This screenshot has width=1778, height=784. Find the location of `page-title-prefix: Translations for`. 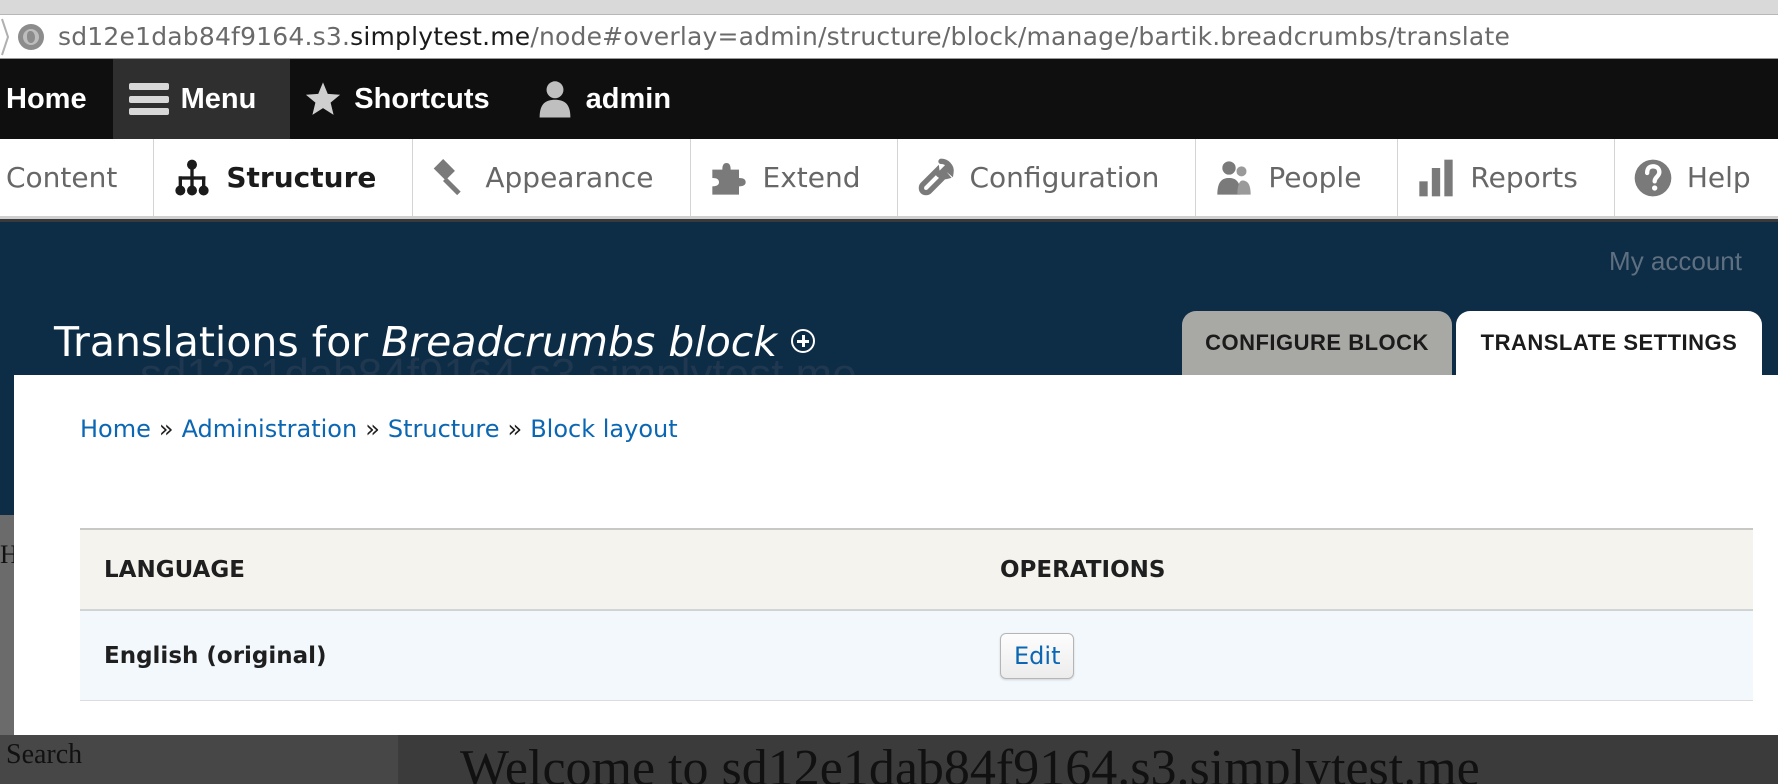

page-title-prefix: Translations for is located at coordinates (218, 342).